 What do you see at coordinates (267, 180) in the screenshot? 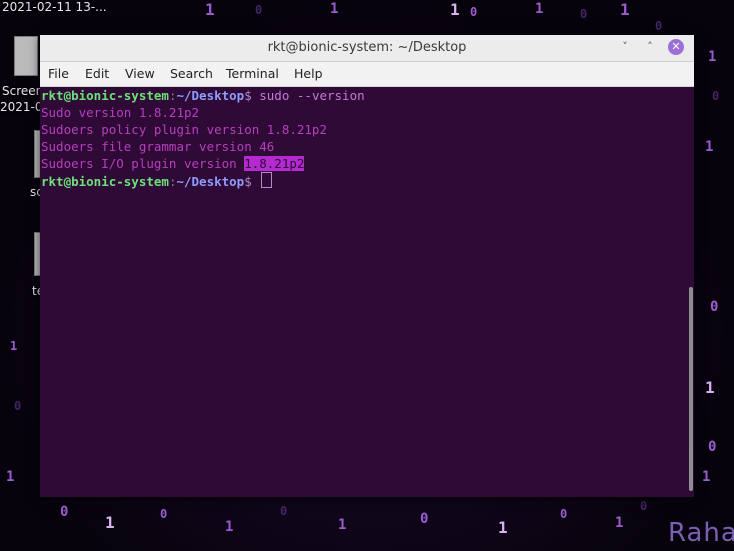
I see `text-cursor` at bounding box center [267, 180].